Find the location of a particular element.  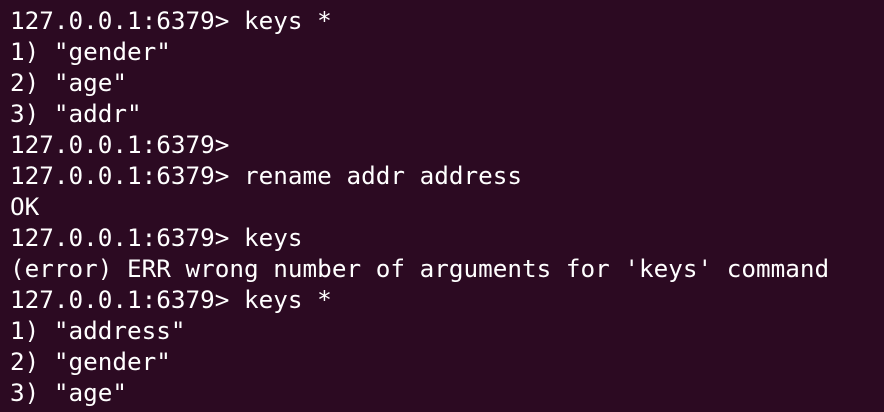

terminal-line-prompt: 127.0.0.1:6379> rename addr address is located at coordinates (266, 175).